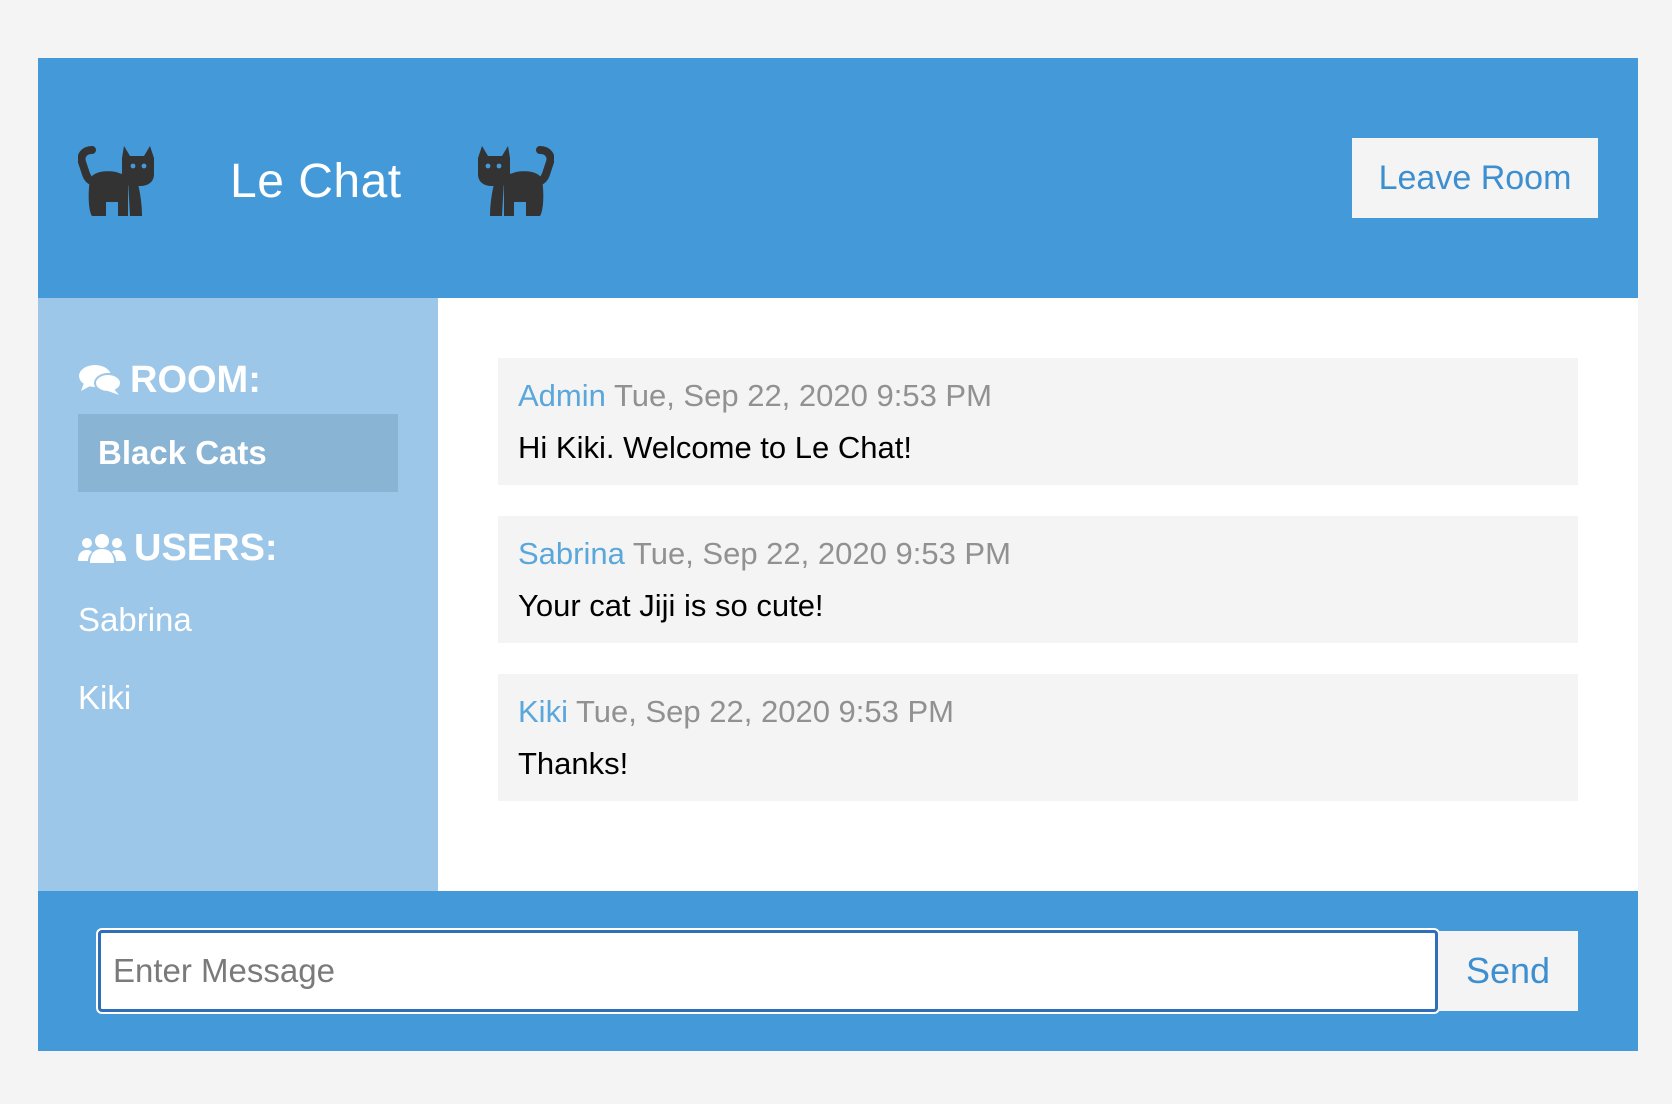  What do you see at coordinates (100, 380) in the screenshot?
I see `comments-icon` at bounding box center [100, 380].